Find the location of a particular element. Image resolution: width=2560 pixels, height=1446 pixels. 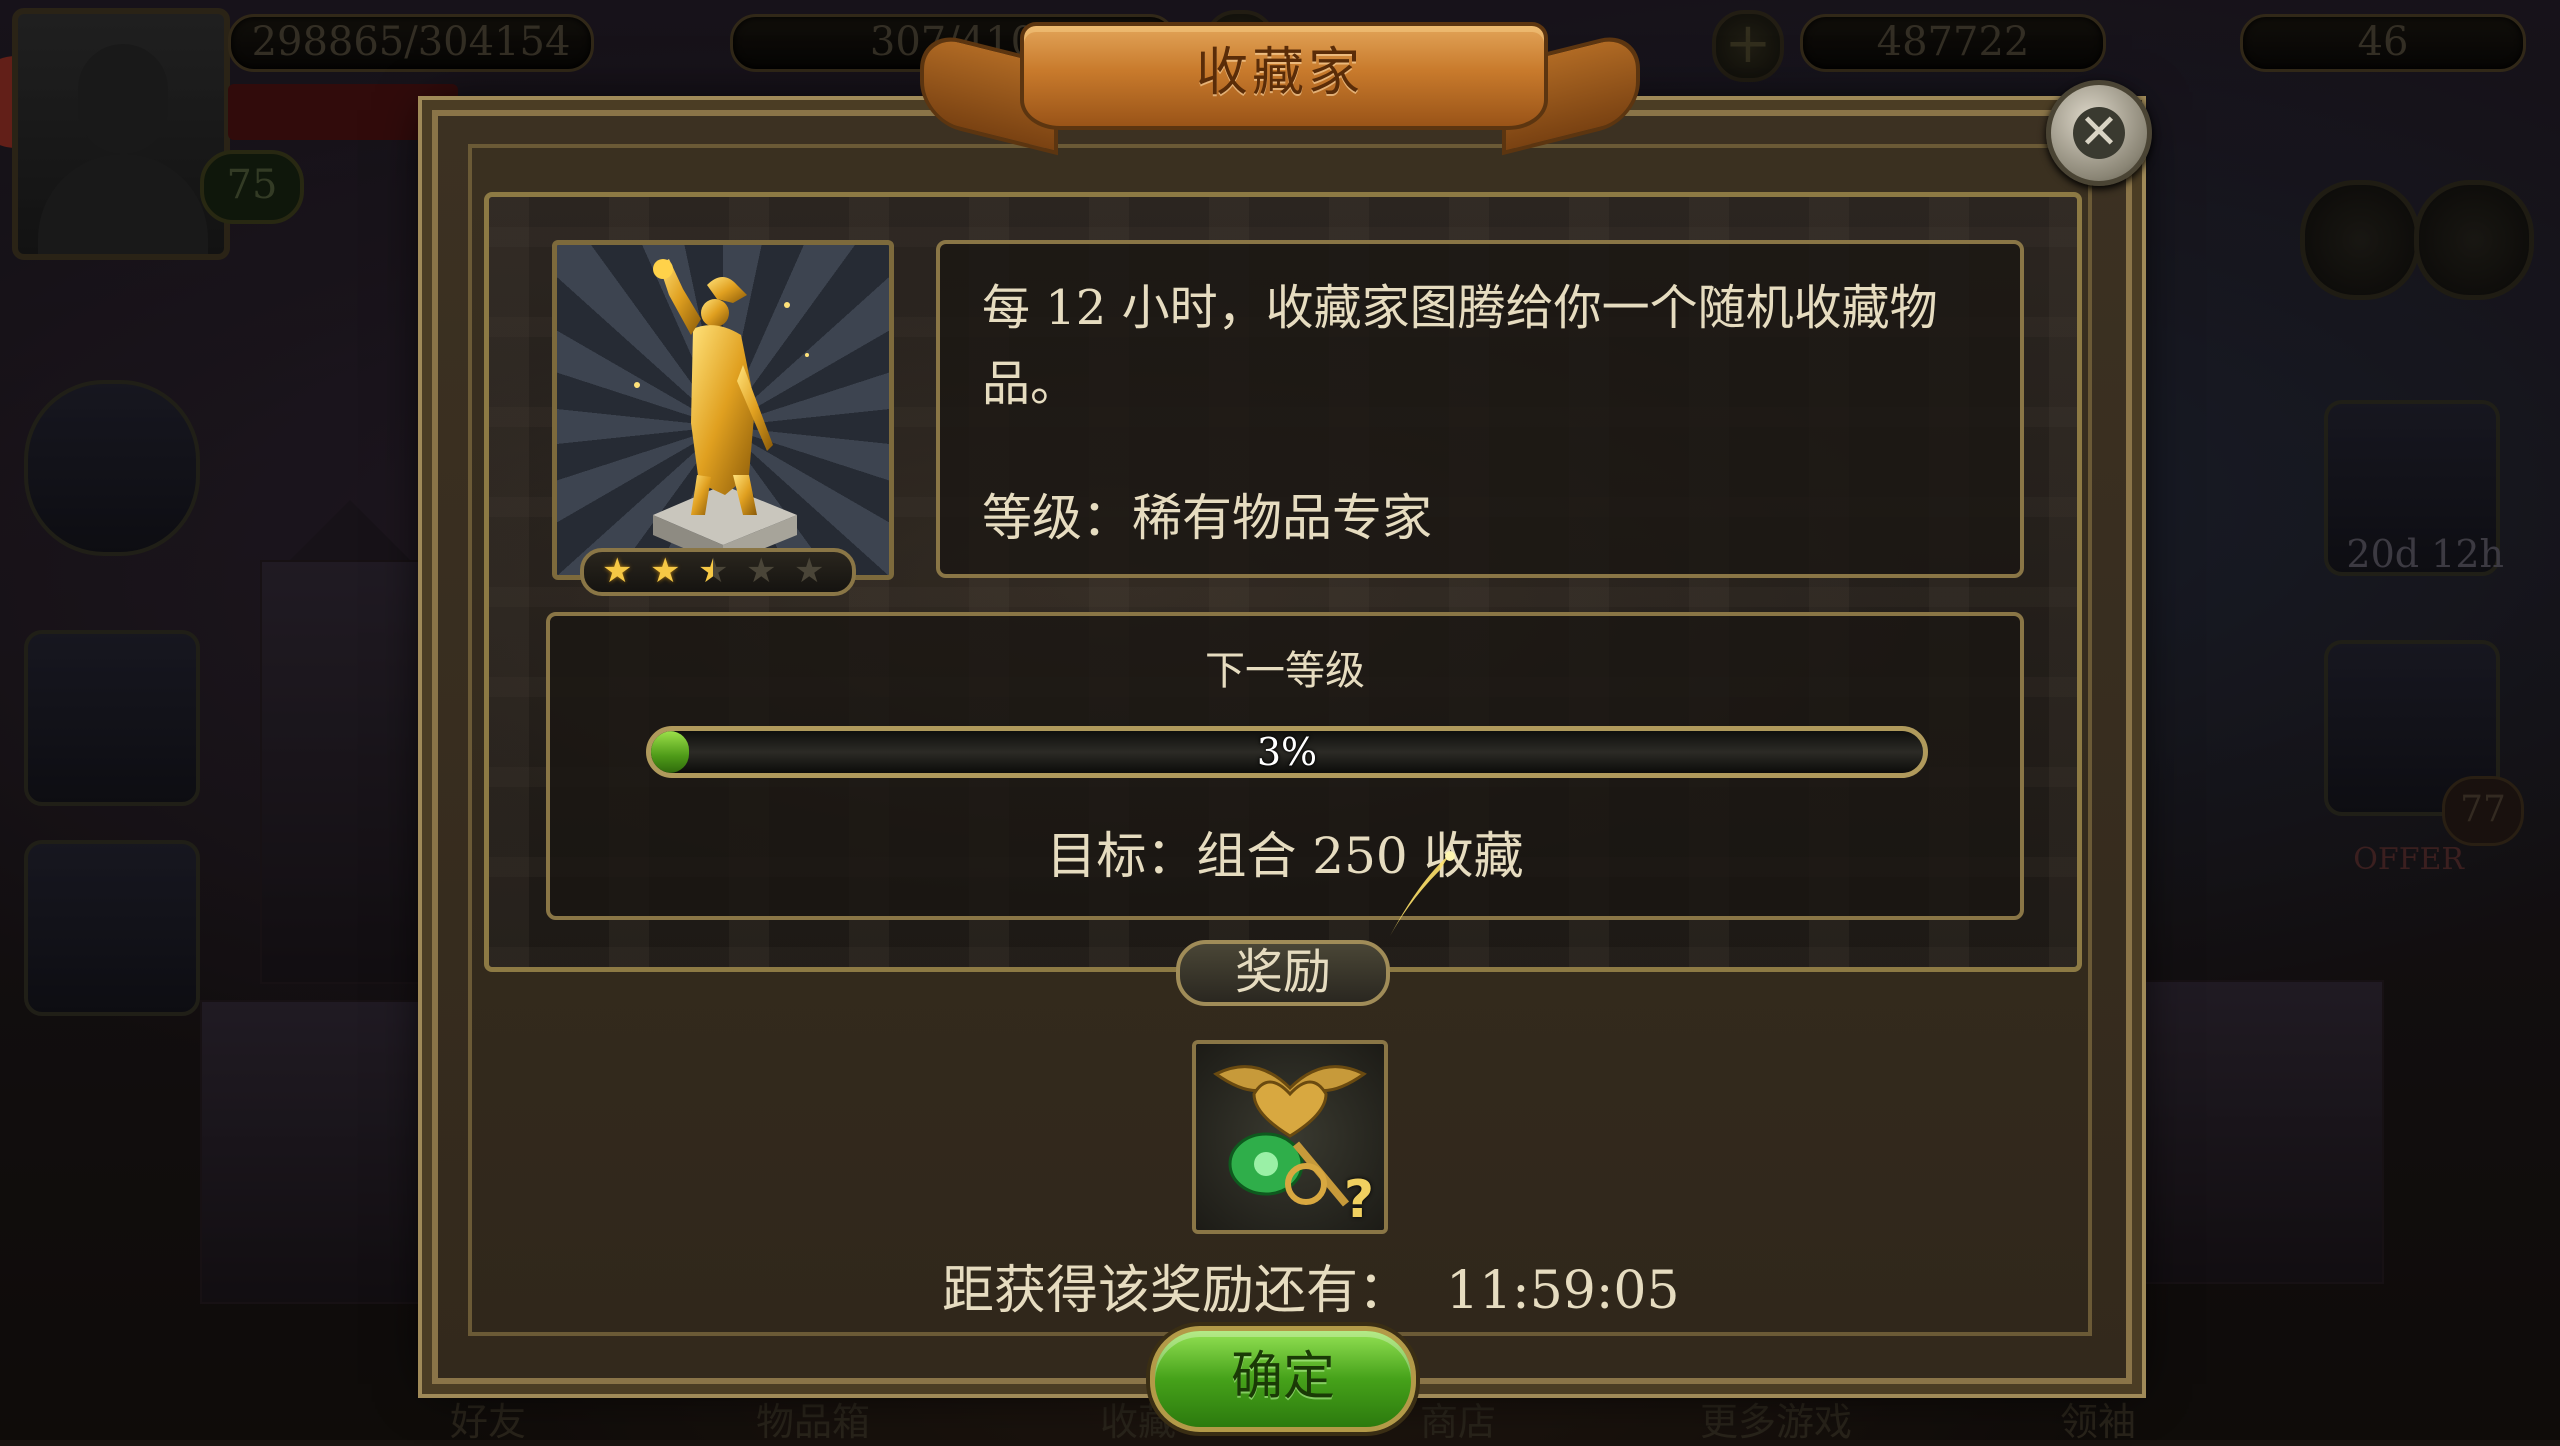

collector-totem-image is located at coordinates (723, 410).